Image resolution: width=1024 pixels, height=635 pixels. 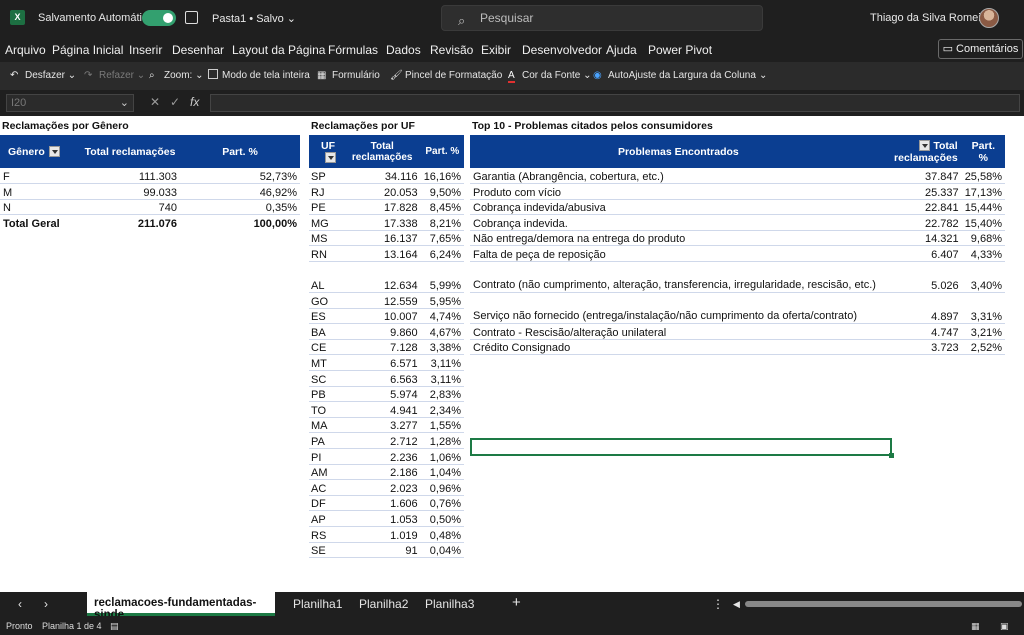 What do you see at coordinates (449, 604) in the screenshot?
I see `sheet-tab-planilha3: Planilha3` at bounding box center [449, 604].